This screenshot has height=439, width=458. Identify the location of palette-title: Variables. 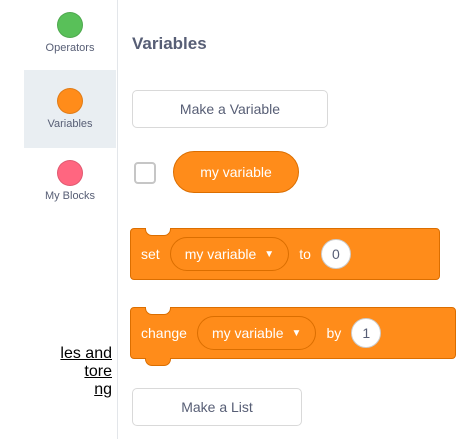
(169, 43).